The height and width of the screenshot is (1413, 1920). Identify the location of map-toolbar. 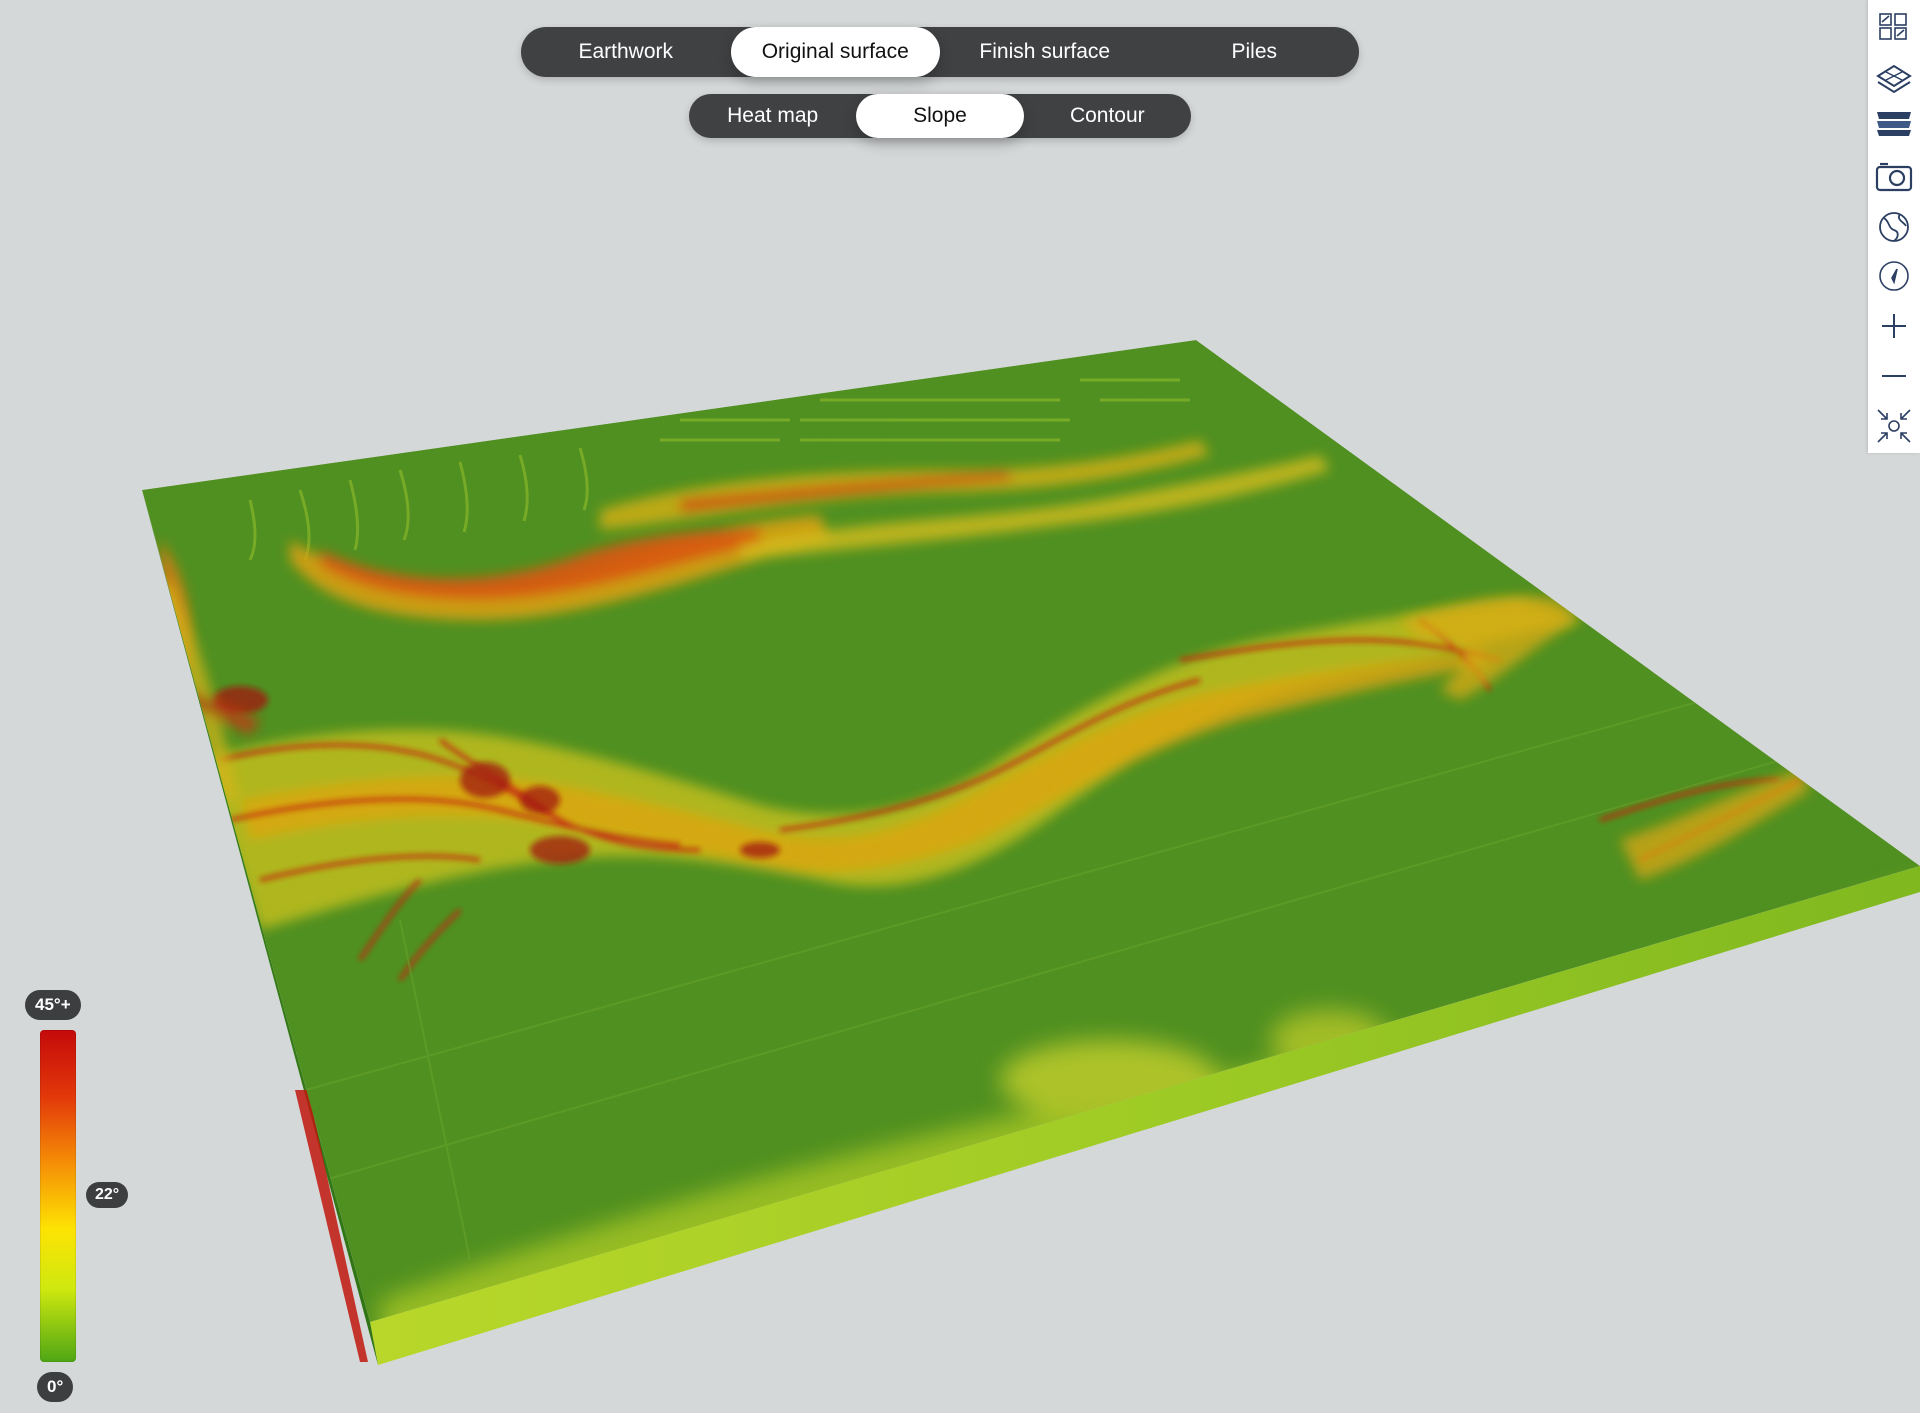
(1894, 226).